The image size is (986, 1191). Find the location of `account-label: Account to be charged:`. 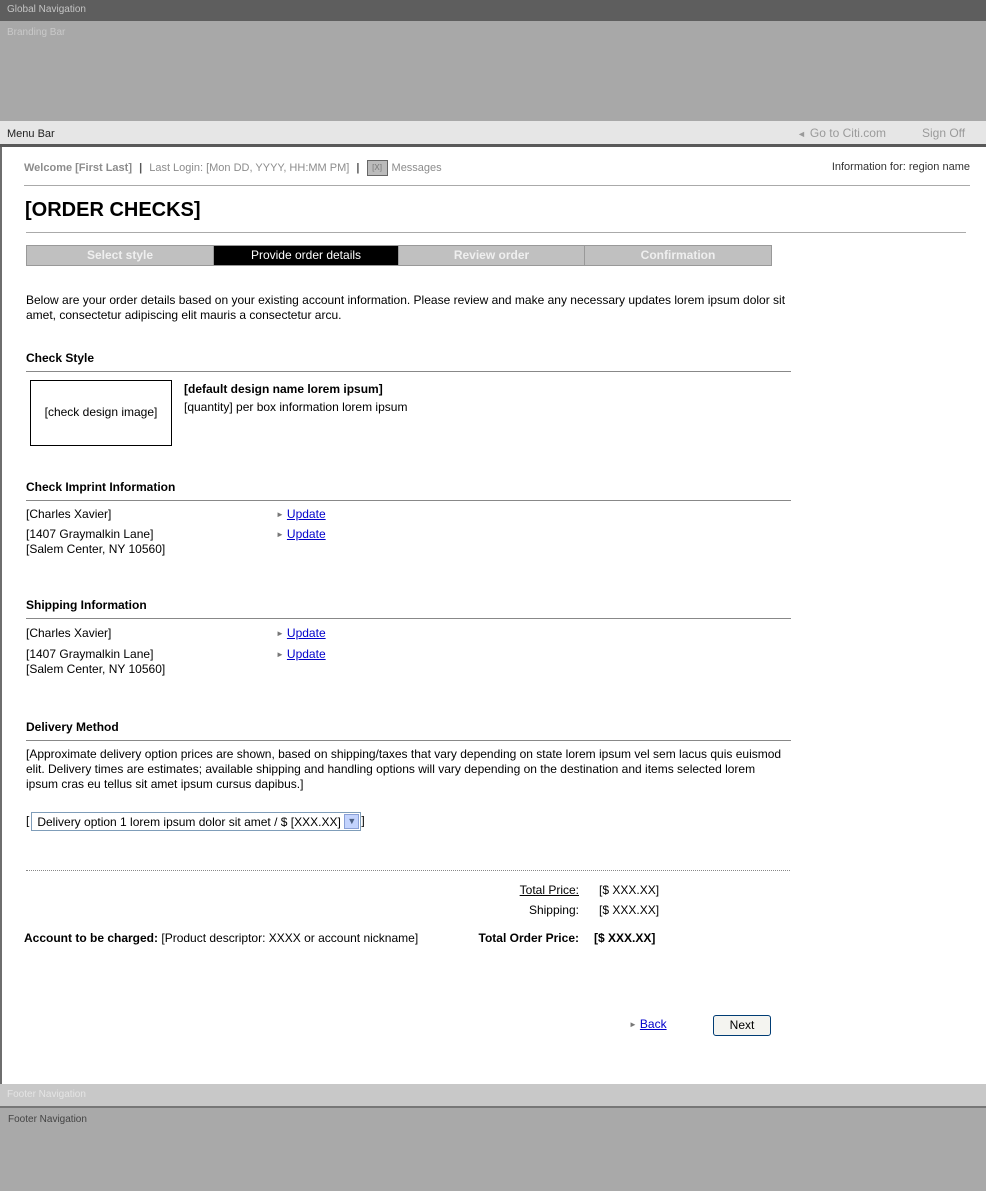

account-label: Account to be charged: is located at coordinates (91, 938).